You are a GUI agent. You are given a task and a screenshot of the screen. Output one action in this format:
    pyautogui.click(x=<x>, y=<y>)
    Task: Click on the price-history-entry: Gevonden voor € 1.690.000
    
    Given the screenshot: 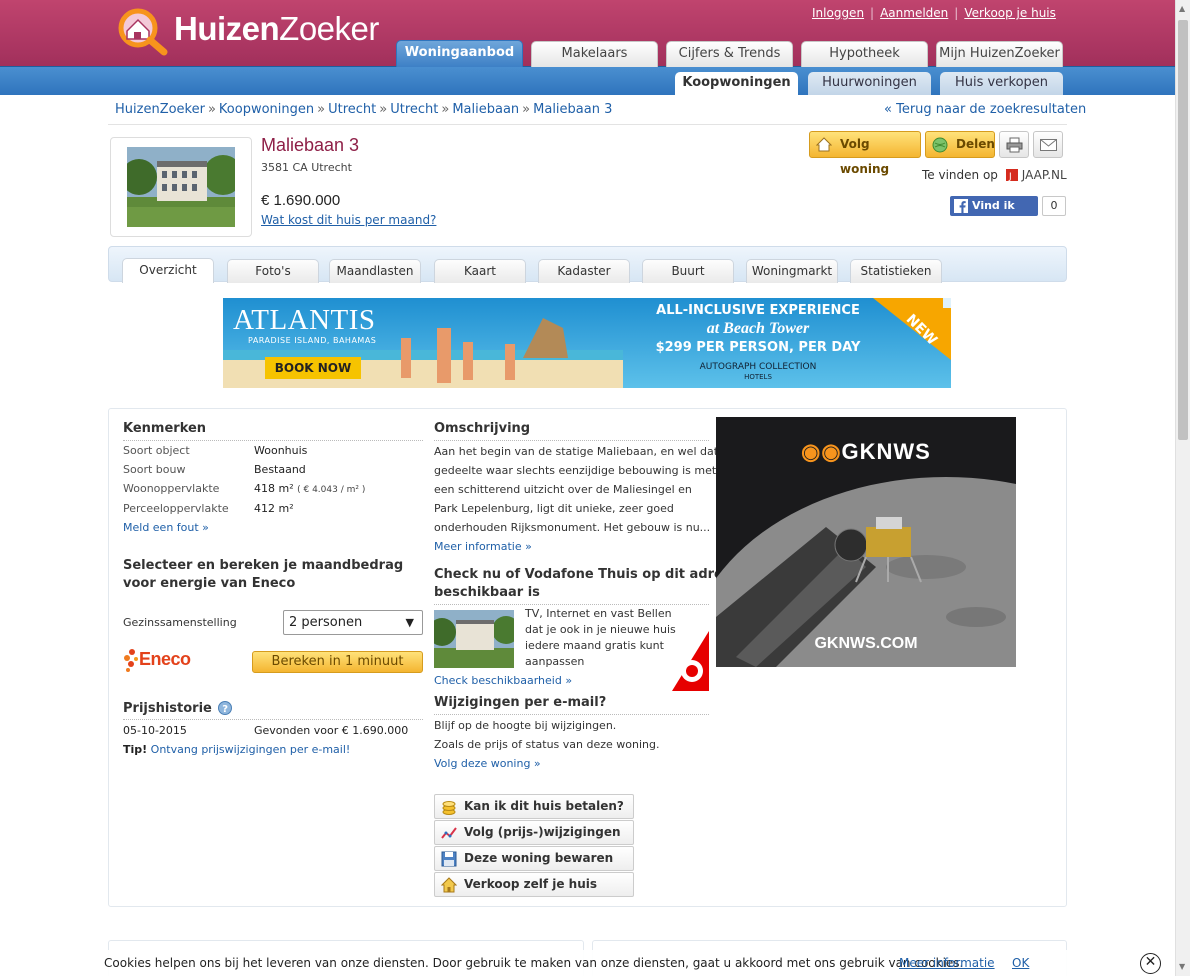 What is the action you would take?
    pyautogui.click(x=331, y=730)
    